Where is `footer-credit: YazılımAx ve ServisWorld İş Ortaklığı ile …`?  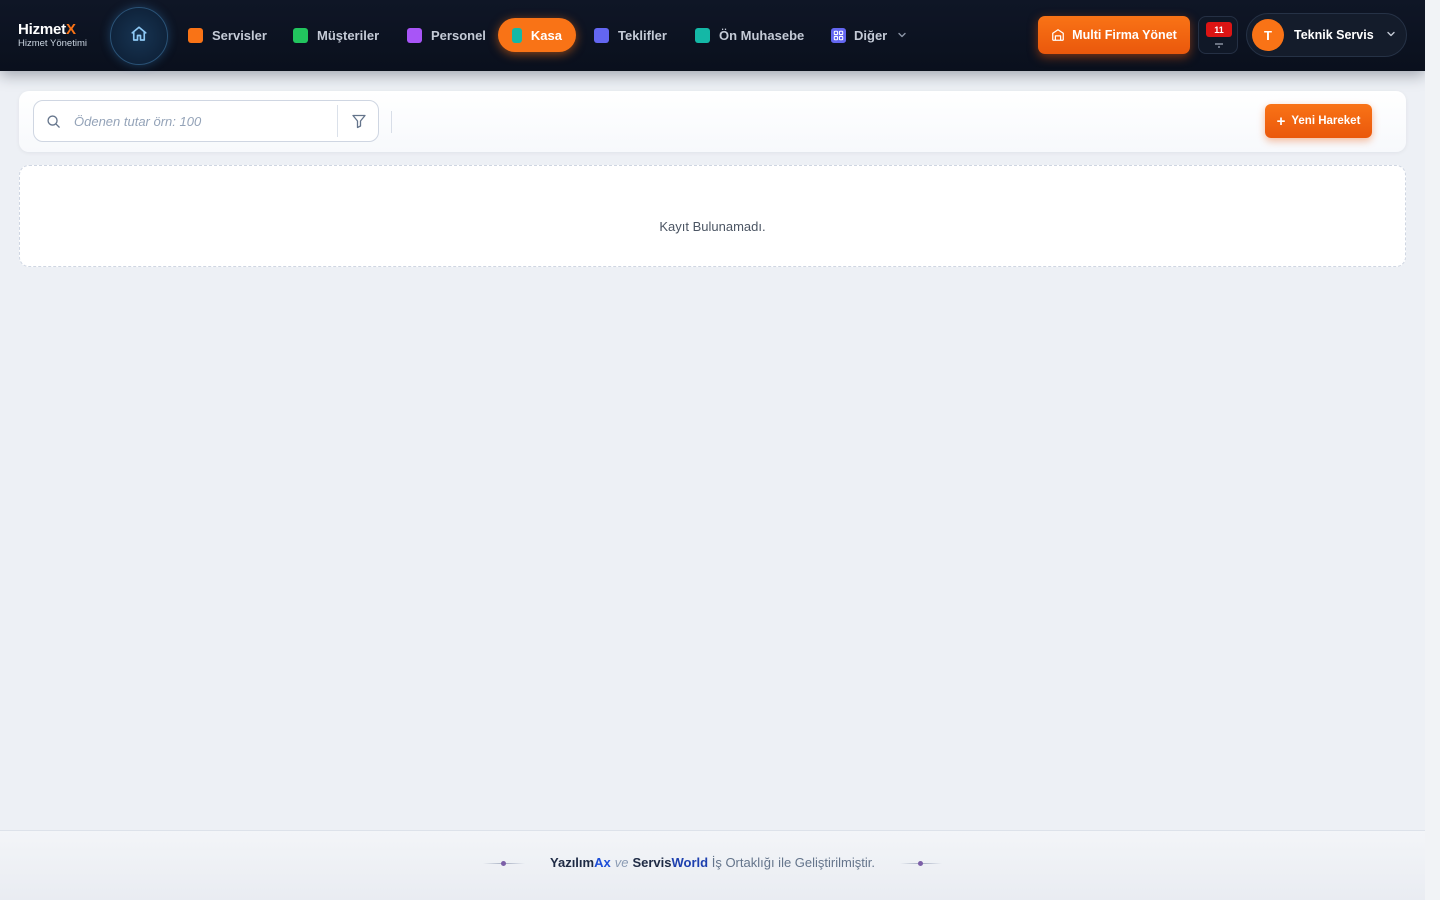 footer-credit: YazılımAx ve ServisWorld İş Ortaklığı ile … is located at coordinates (712, 862).